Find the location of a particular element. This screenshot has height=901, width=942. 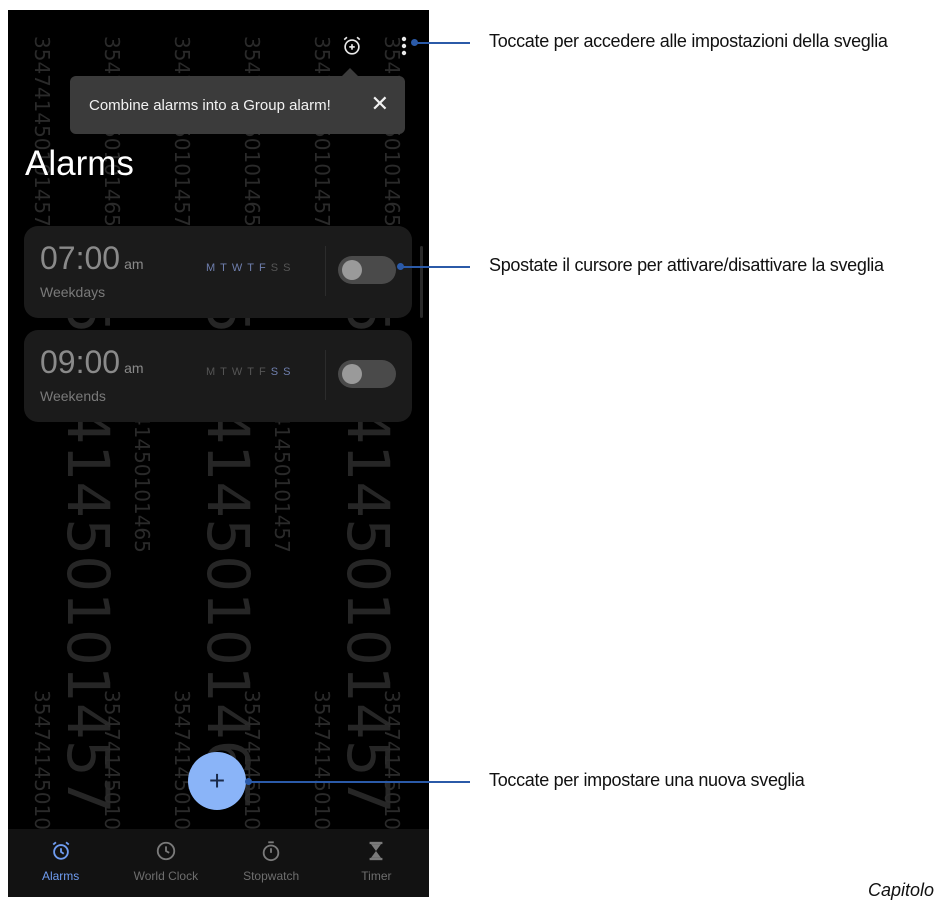

alarm-card: 09:00 am Weekends M T W T F S S is located at coordinates (218, 376).